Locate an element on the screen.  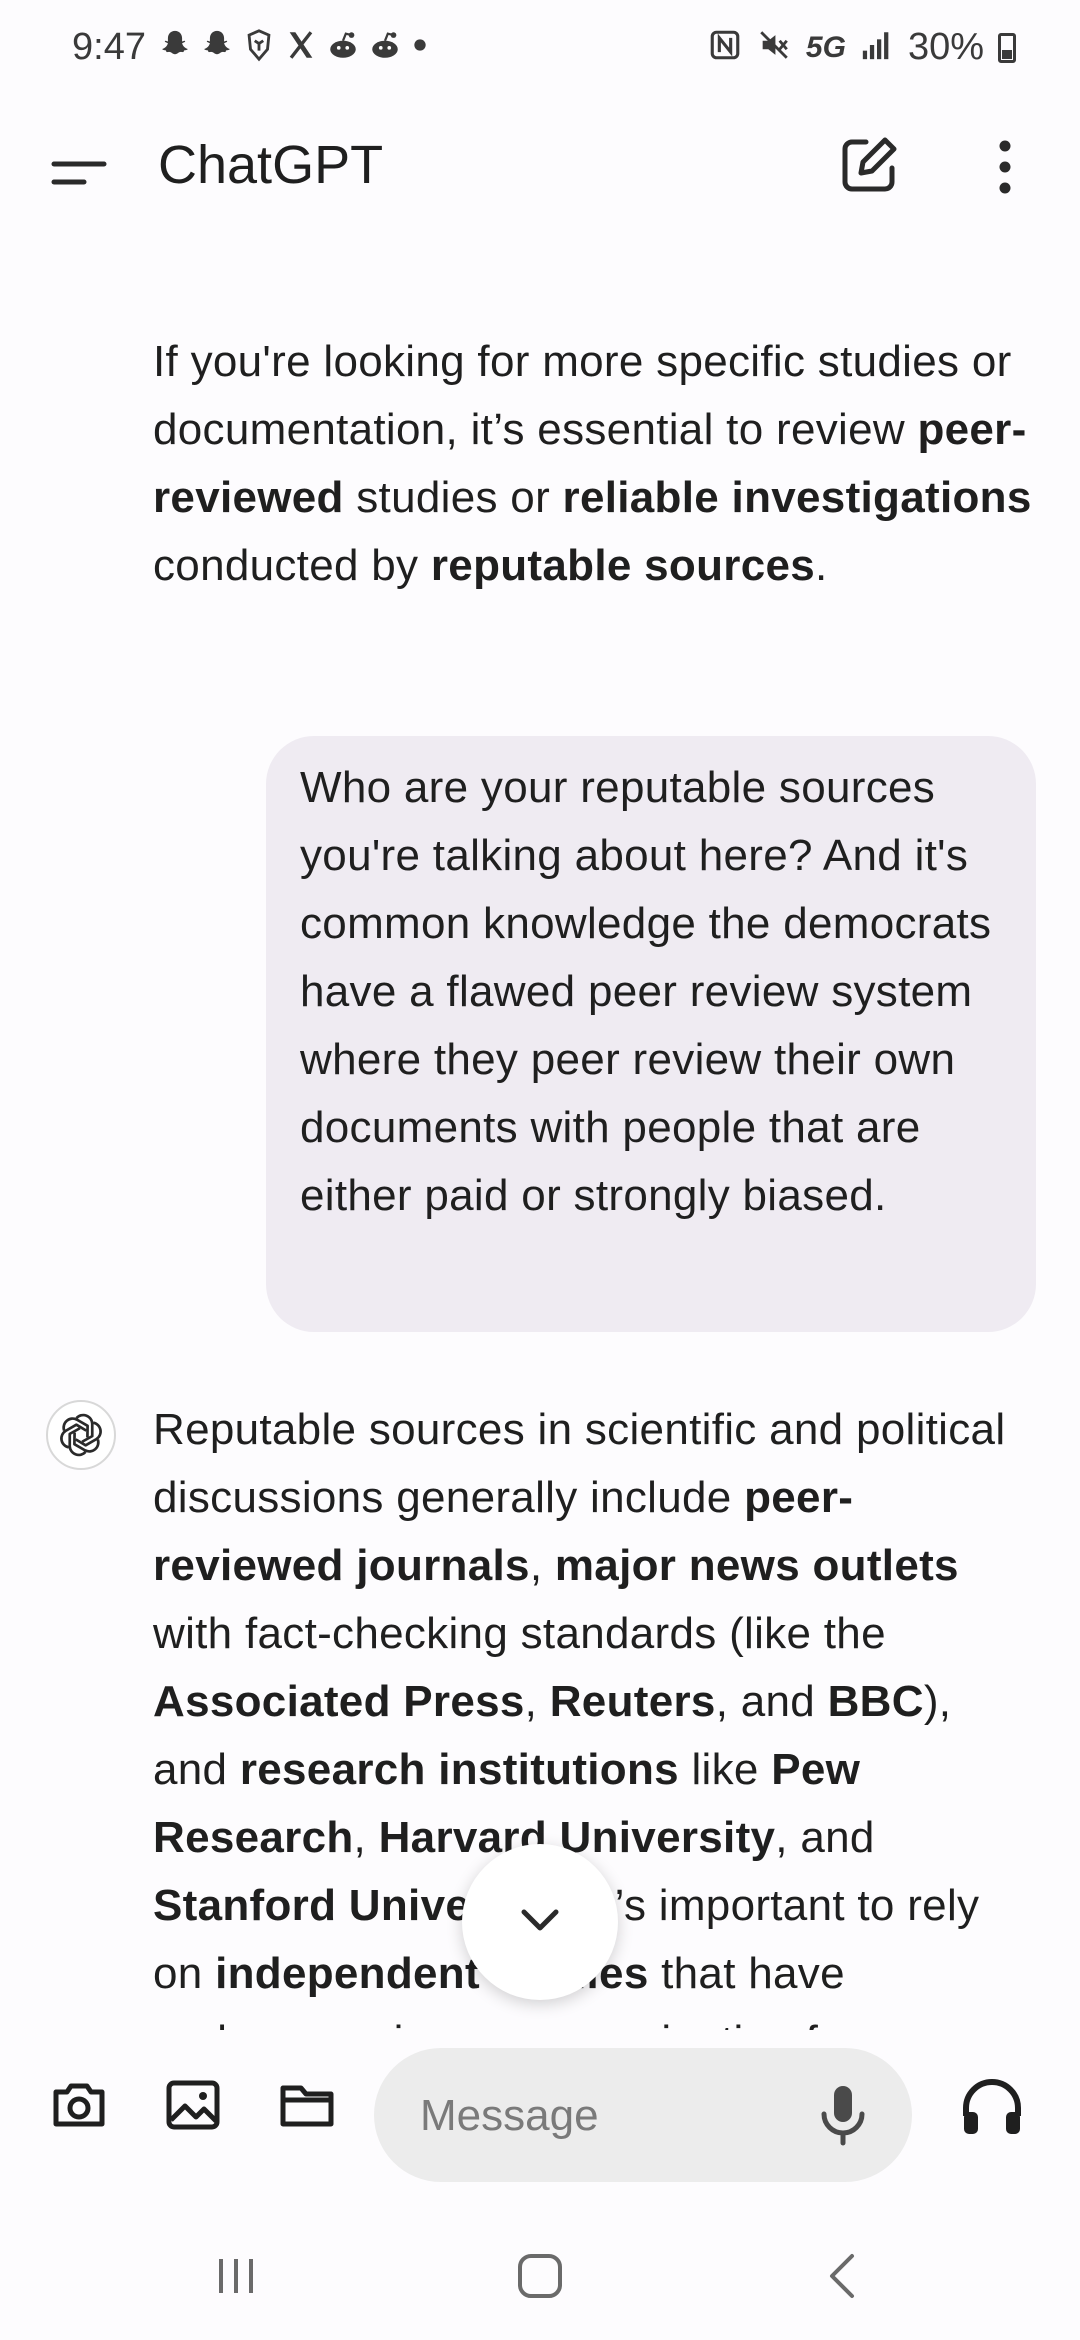
folder-button is located at coordinates (307, 2107).